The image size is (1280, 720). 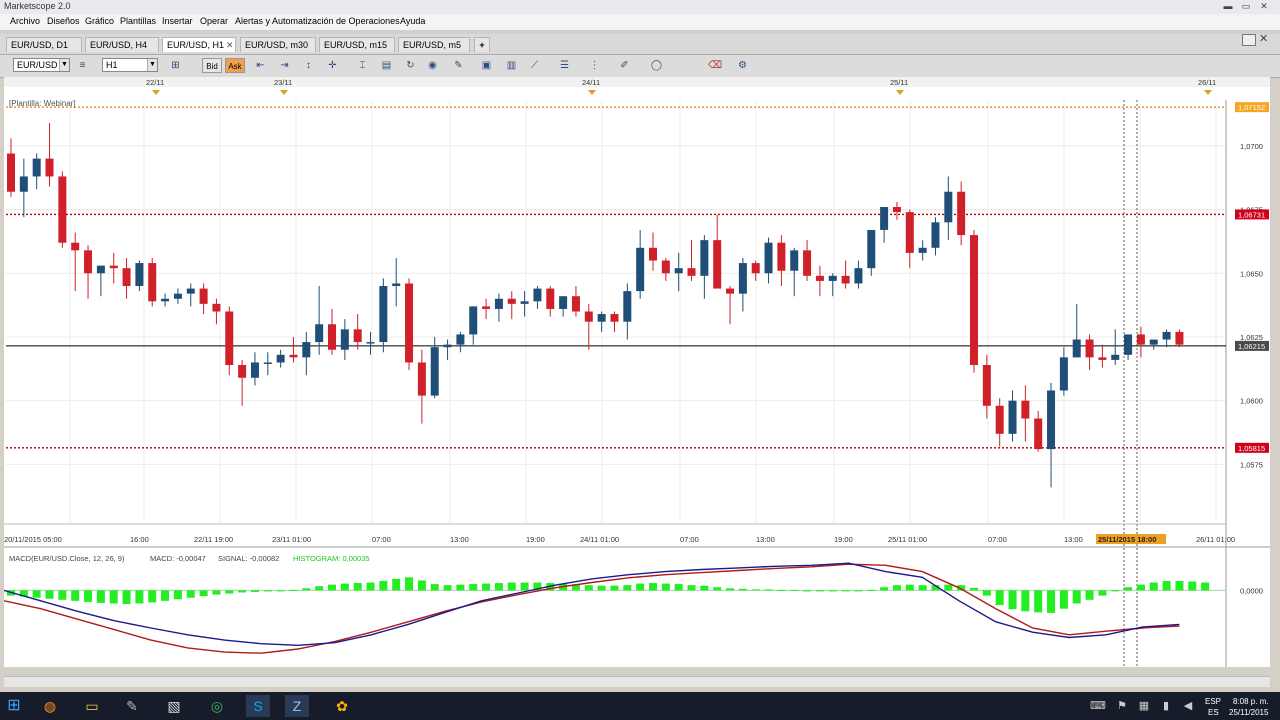 I want to click on skype-icon: S, so click(x=258, y=706).